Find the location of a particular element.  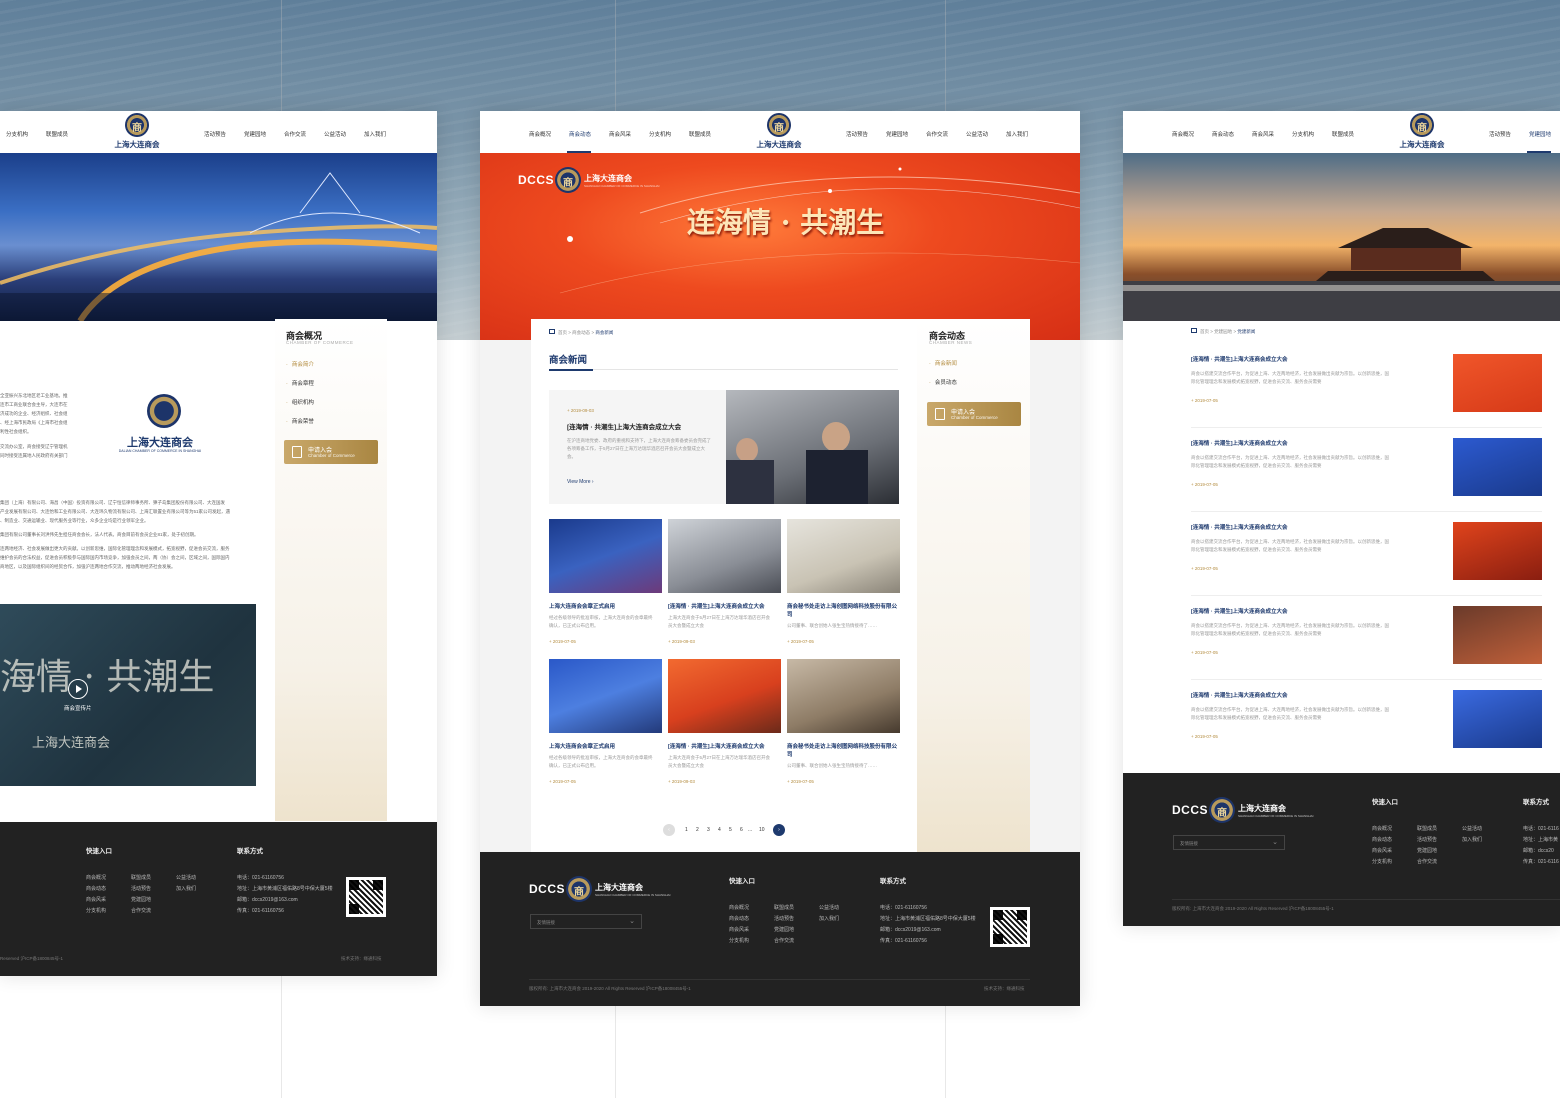

page-number: 1 is located at coordinates (686, 830).